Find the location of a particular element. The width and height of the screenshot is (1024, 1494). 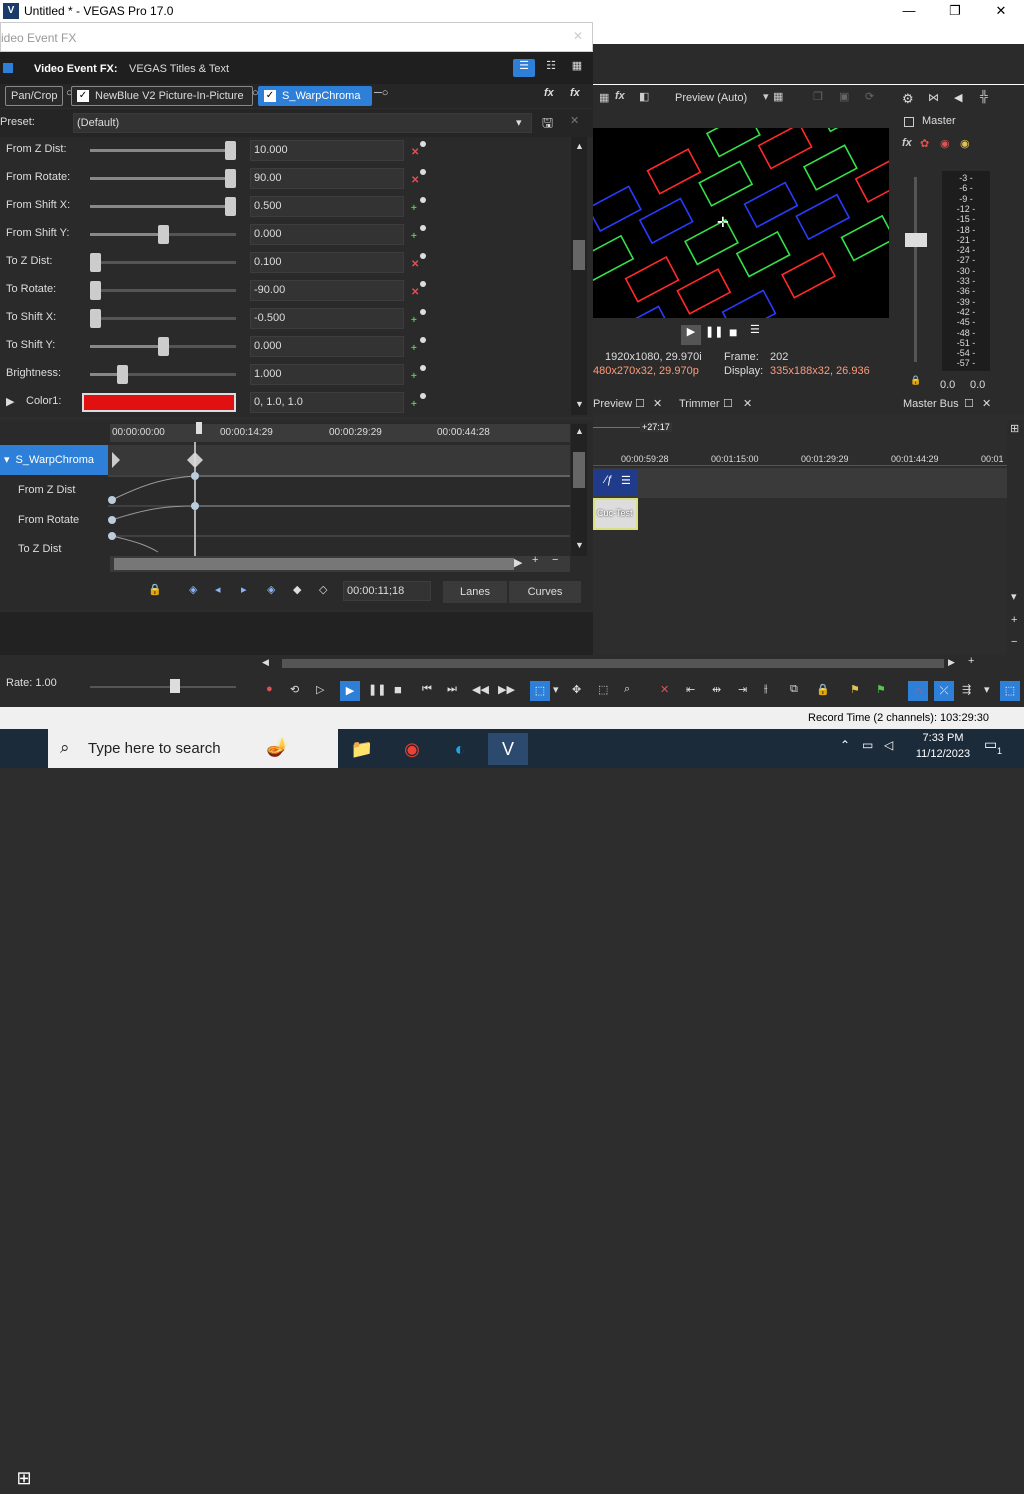

preset-dropdown: (Default) is located at coordinates (302, 123).